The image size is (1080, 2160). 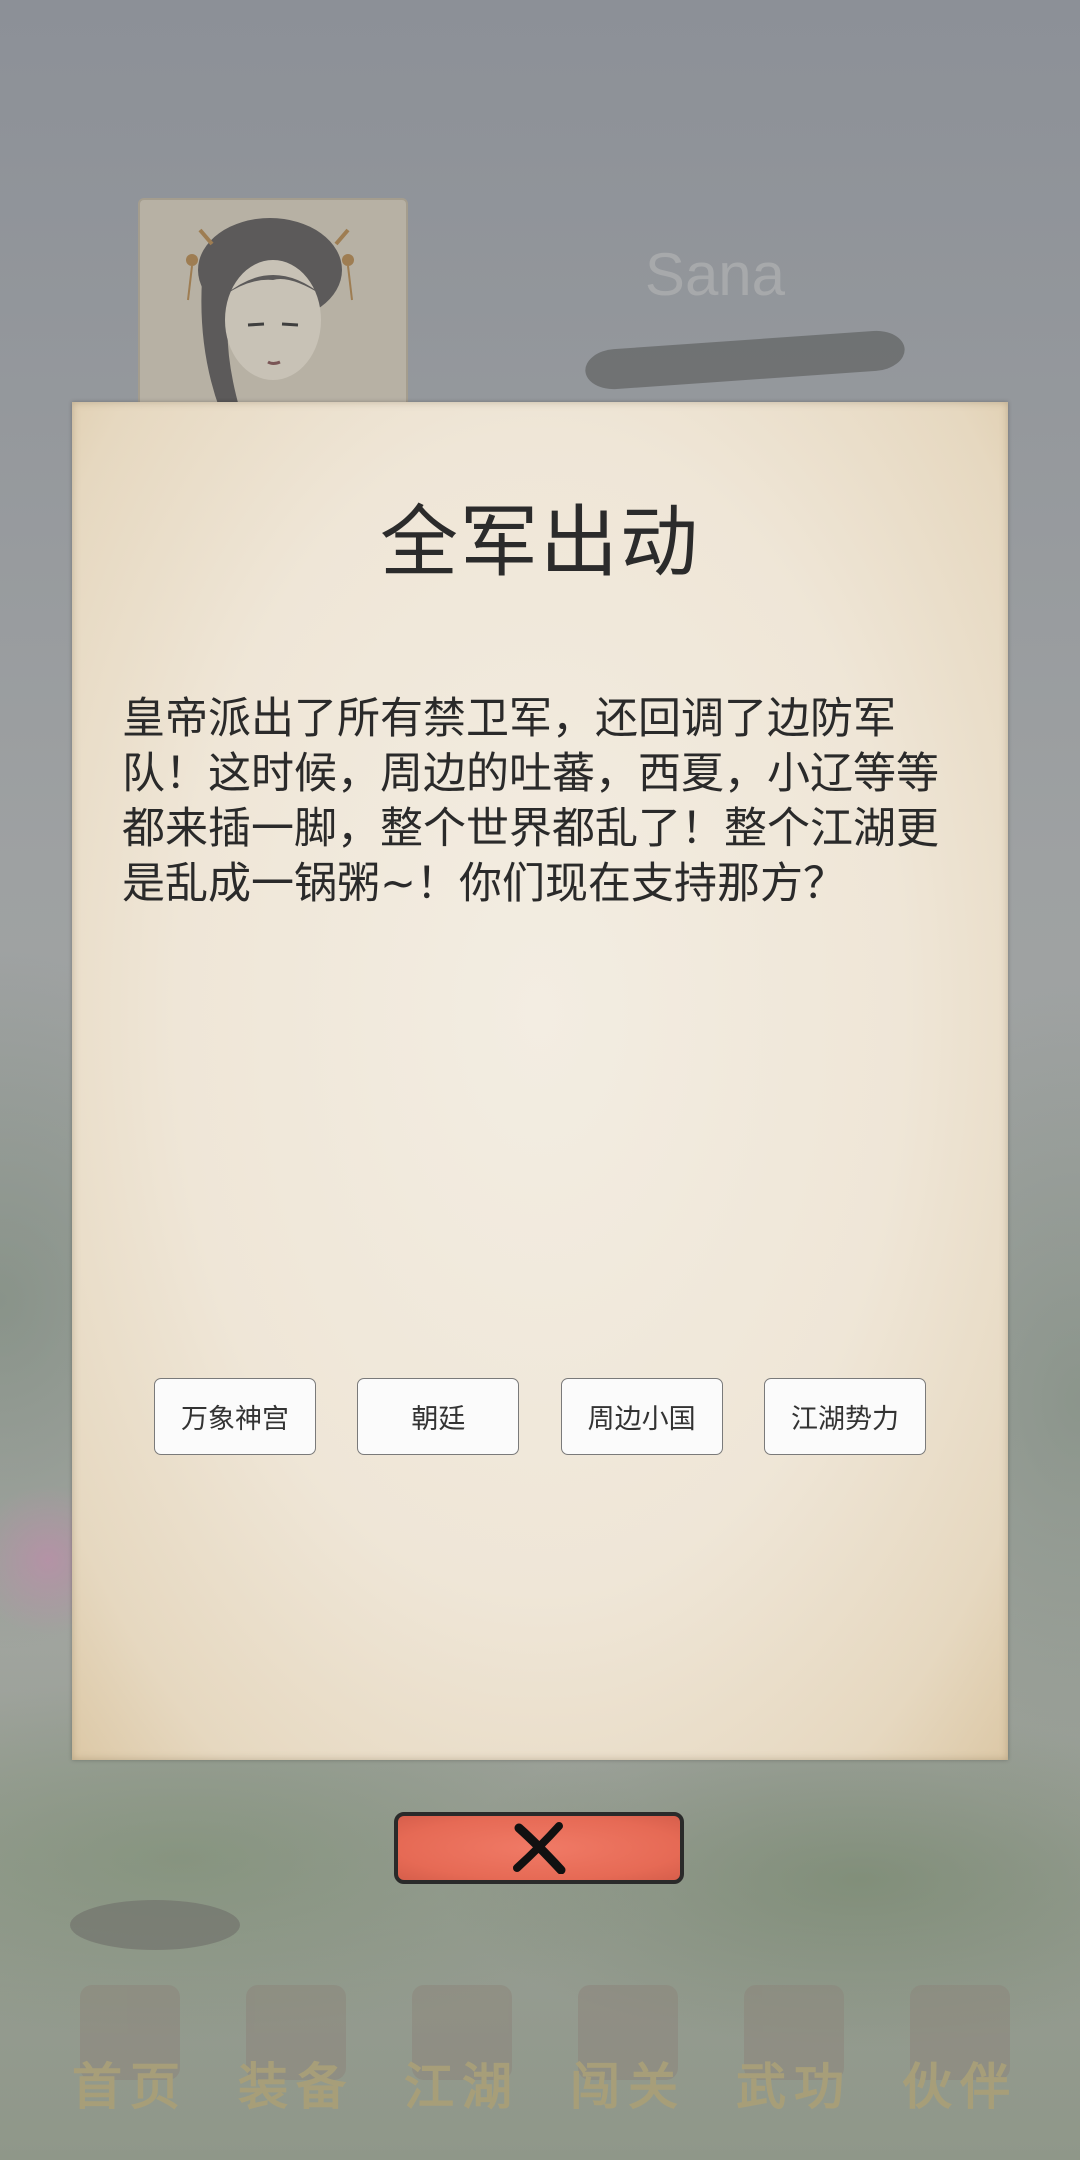 What do you see at coordinates (715, 274) in the screenshot?
I see `player-name: Sana` at bounding box center [715, 274].